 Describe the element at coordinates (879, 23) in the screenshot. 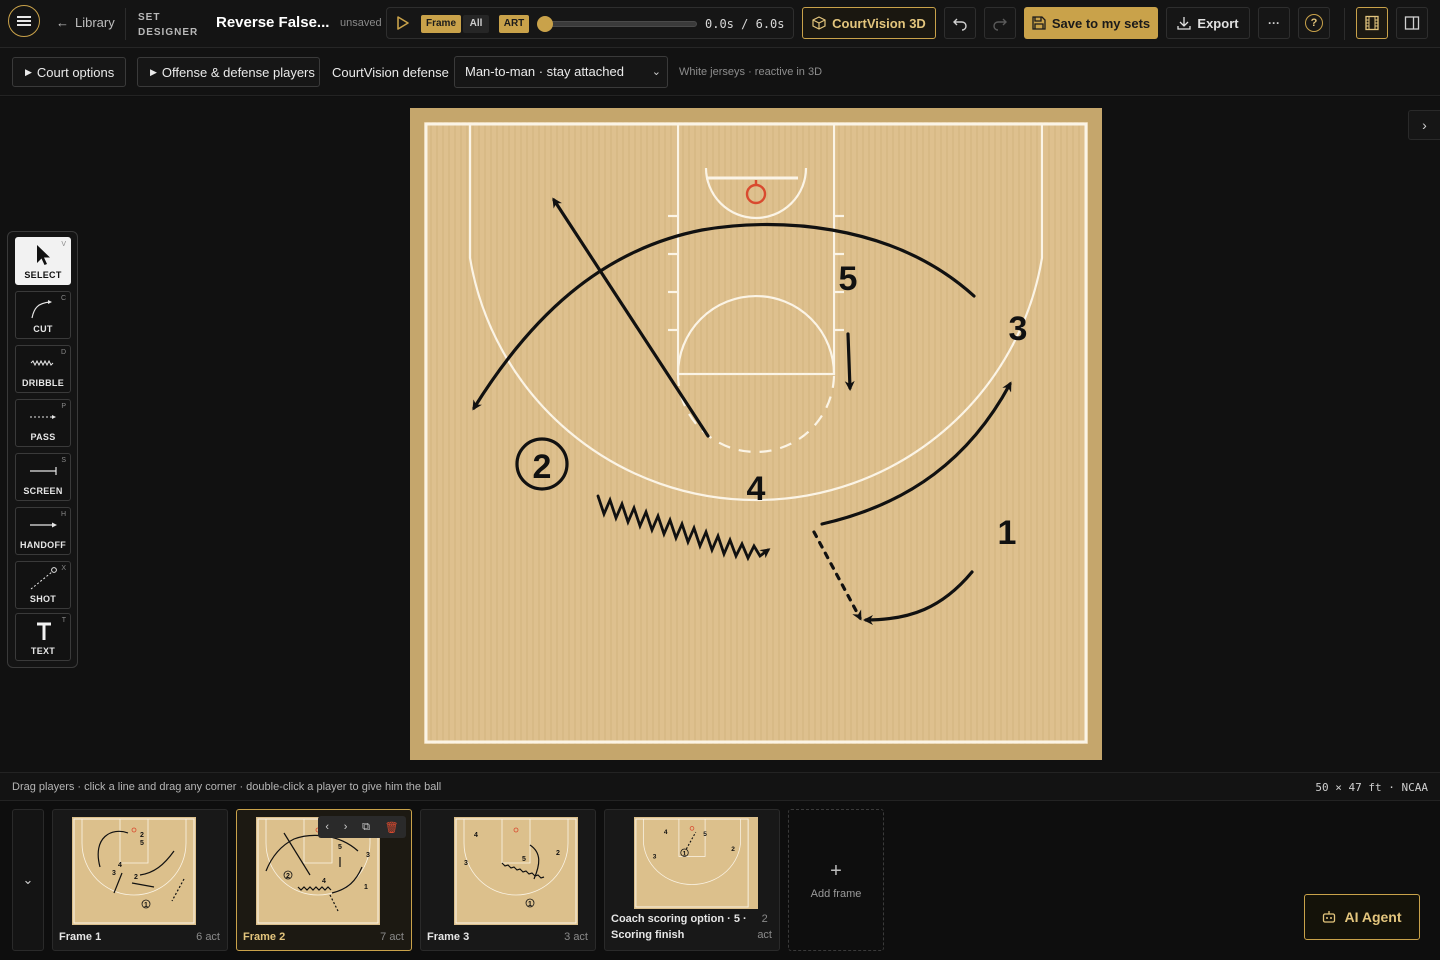

I see `courtvision-3d-label: CourtVision 3D` at that location.